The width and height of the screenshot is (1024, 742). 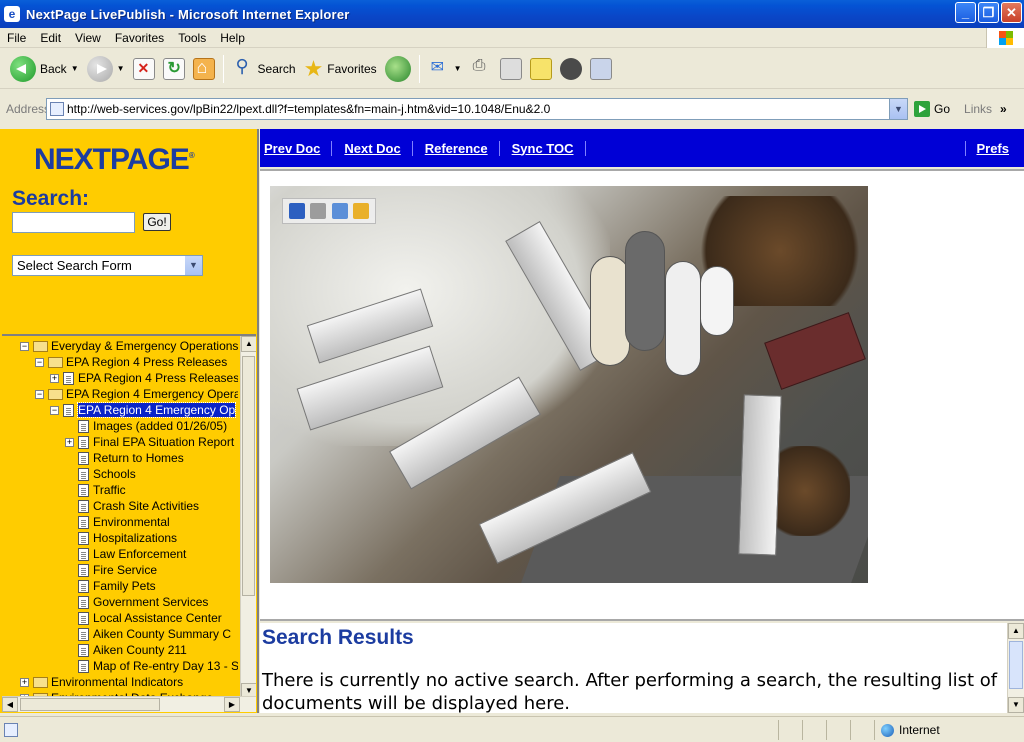 I want to click on menu-tools: Tools, so click(x=192, y=38).